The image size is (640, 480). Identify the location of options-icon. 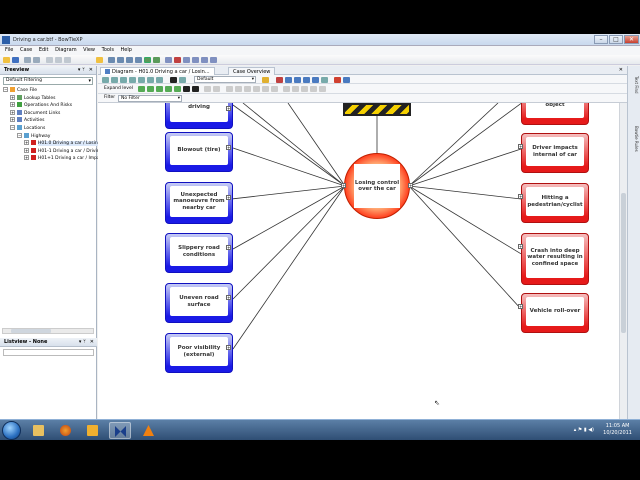
(324, 80).